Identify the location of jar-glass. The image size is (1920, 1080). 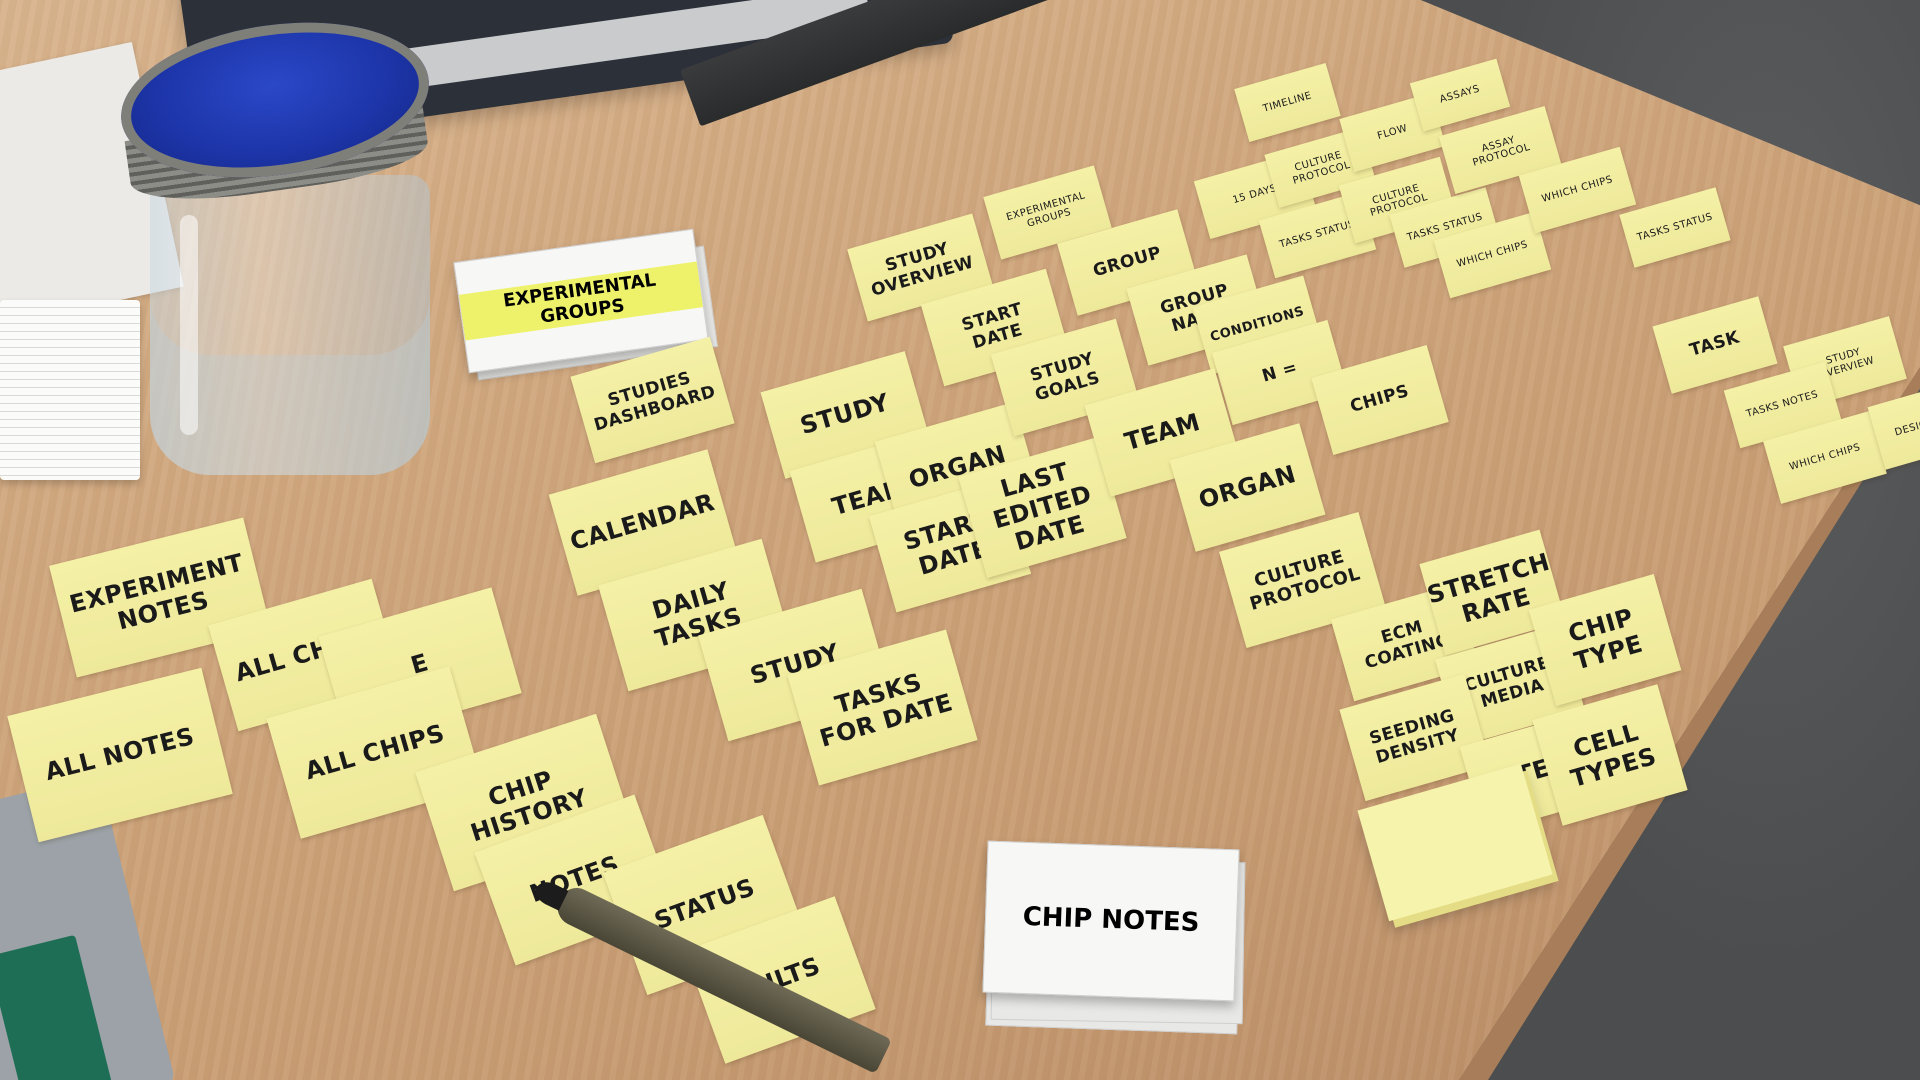
(290, 325).